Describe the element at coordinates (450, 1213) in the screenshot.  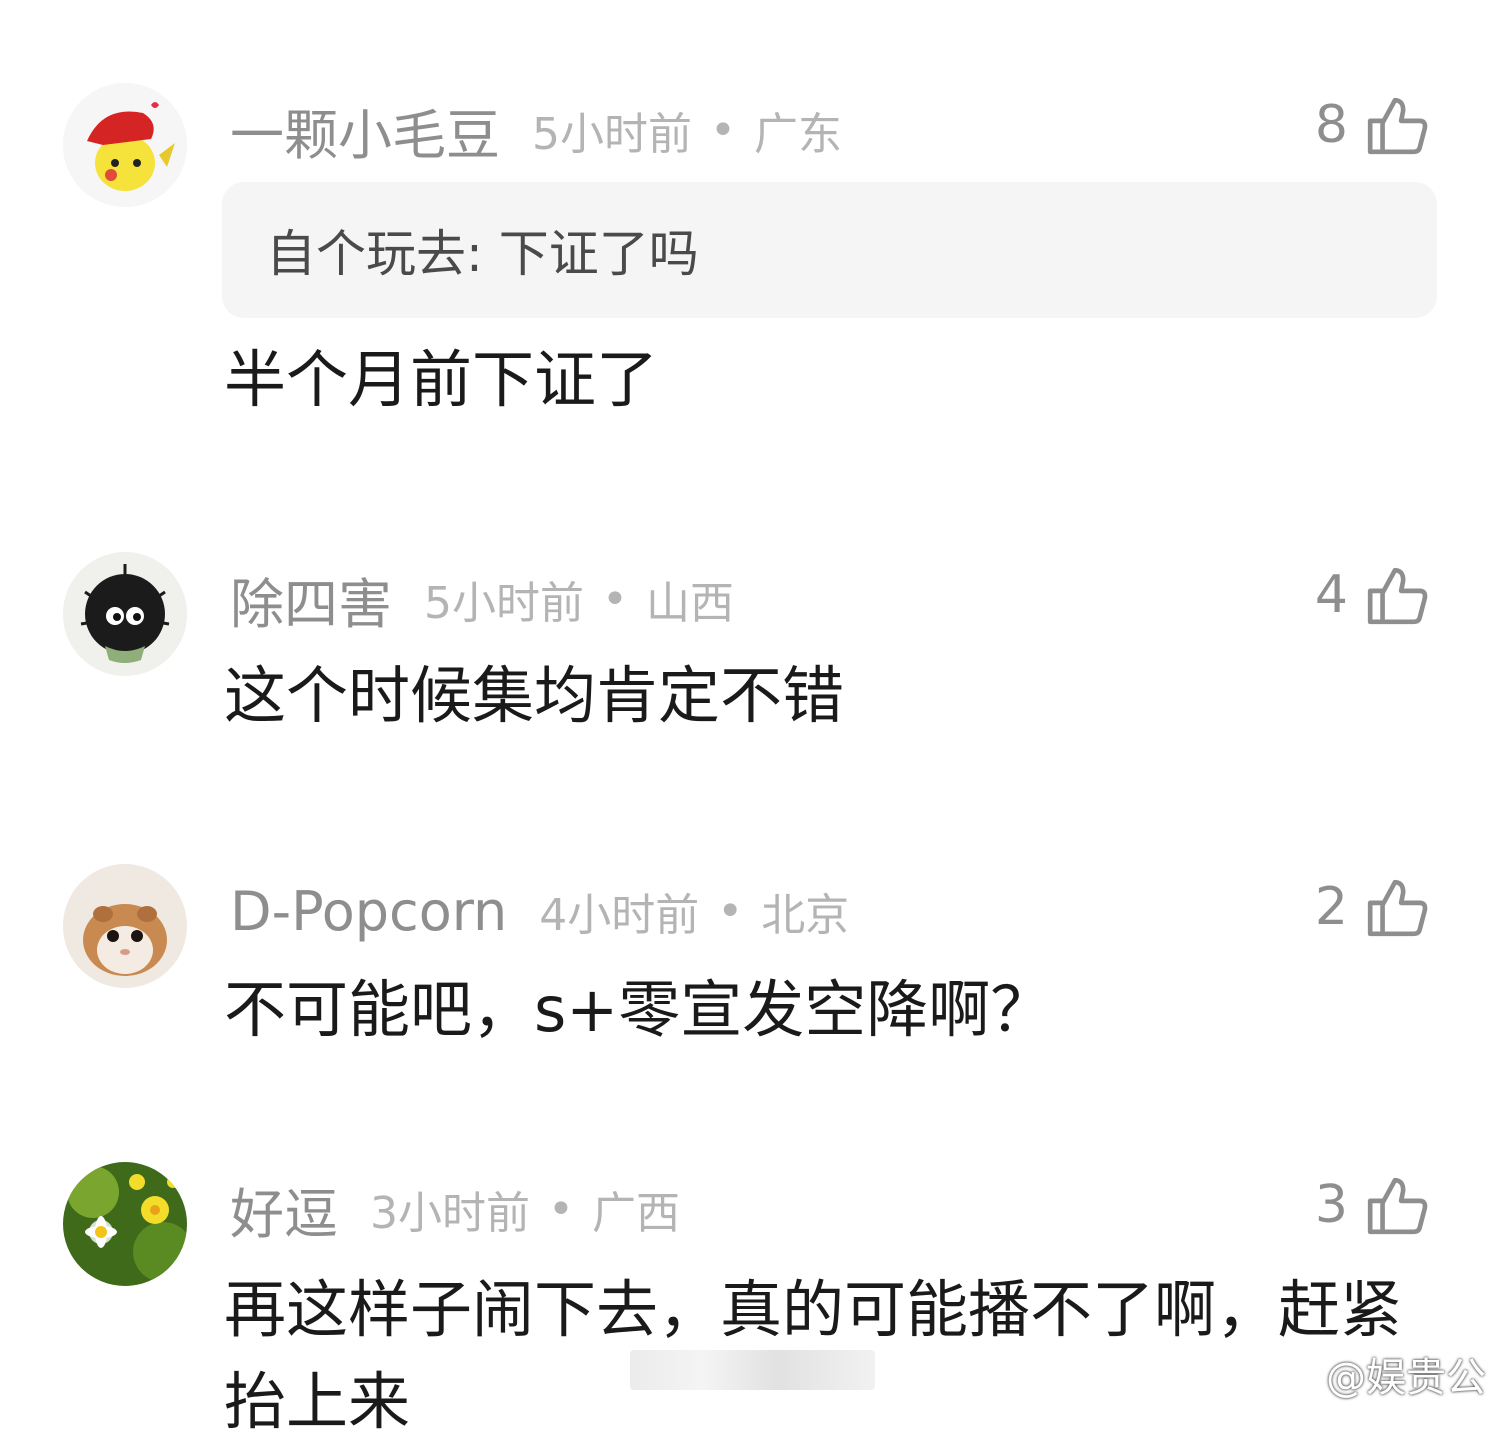
I see `comment-time: 3小时前` at that location.